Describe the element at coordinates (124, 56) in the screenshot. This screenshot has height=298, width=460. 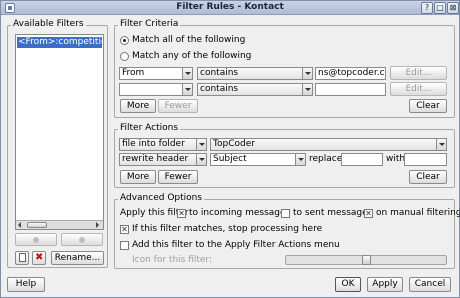
I see `match-any-radio` at that location.